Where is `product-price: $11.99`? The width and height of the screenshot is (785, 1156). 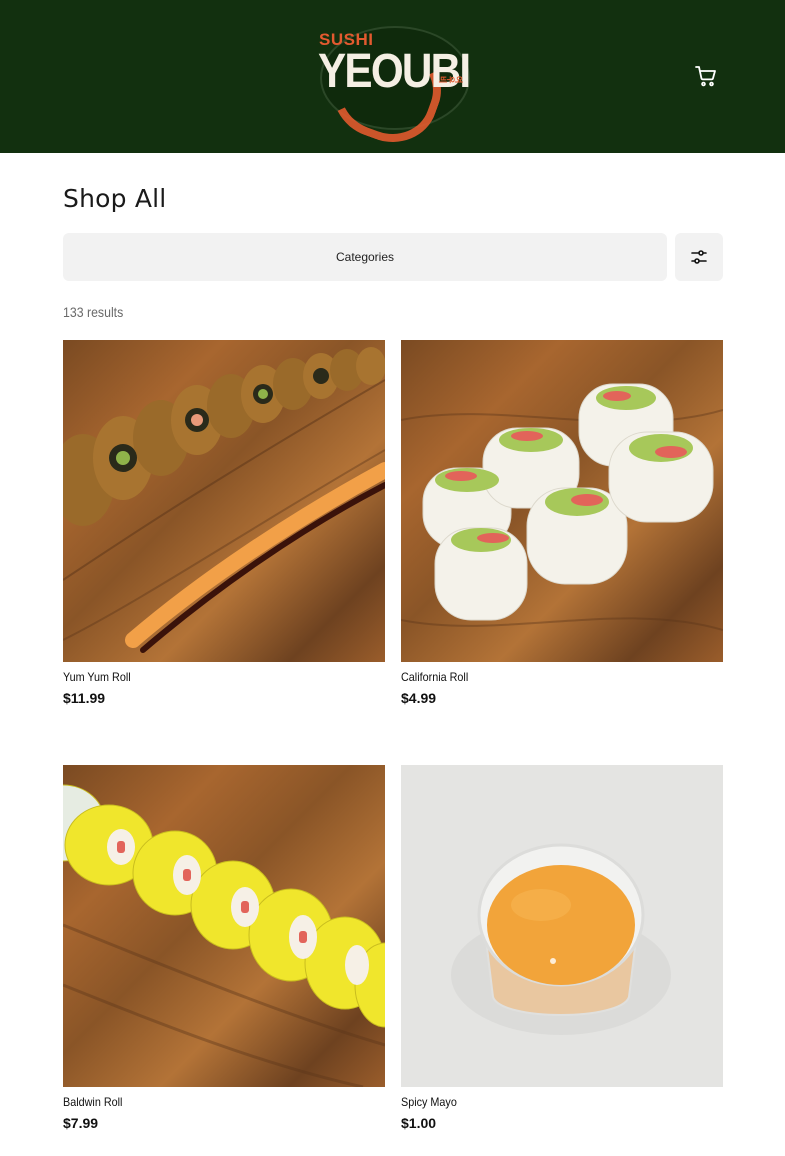
product-price: $11.99 is located at coordinates (84, 698).